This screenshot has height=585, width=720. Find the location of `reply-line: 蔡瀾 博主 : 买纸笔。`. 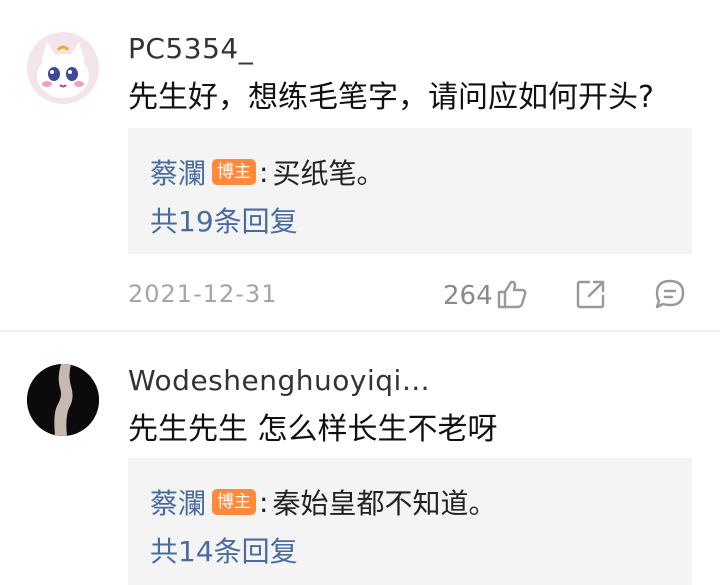

reply-line: 蔡瀾 博主 : 买纸笔。 is located at coordinates (267, 172).